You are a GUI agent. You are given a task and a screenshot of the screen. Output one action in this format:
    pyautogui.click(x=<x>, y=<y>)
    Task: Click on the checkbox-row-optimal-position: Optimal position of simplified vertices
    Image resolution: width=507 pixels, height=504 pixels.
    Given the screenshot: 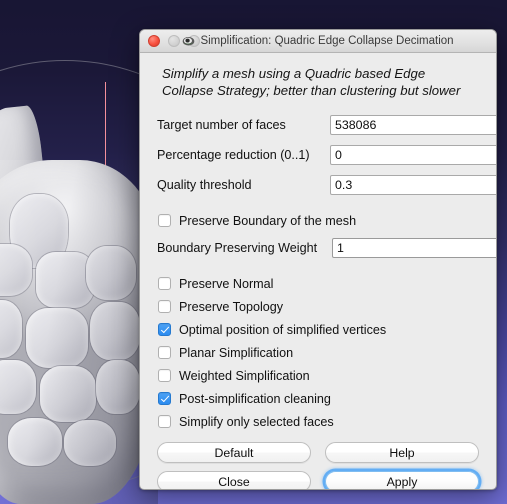 What is the action you would take?
    pyautogui.click(x=318, y=329)
    